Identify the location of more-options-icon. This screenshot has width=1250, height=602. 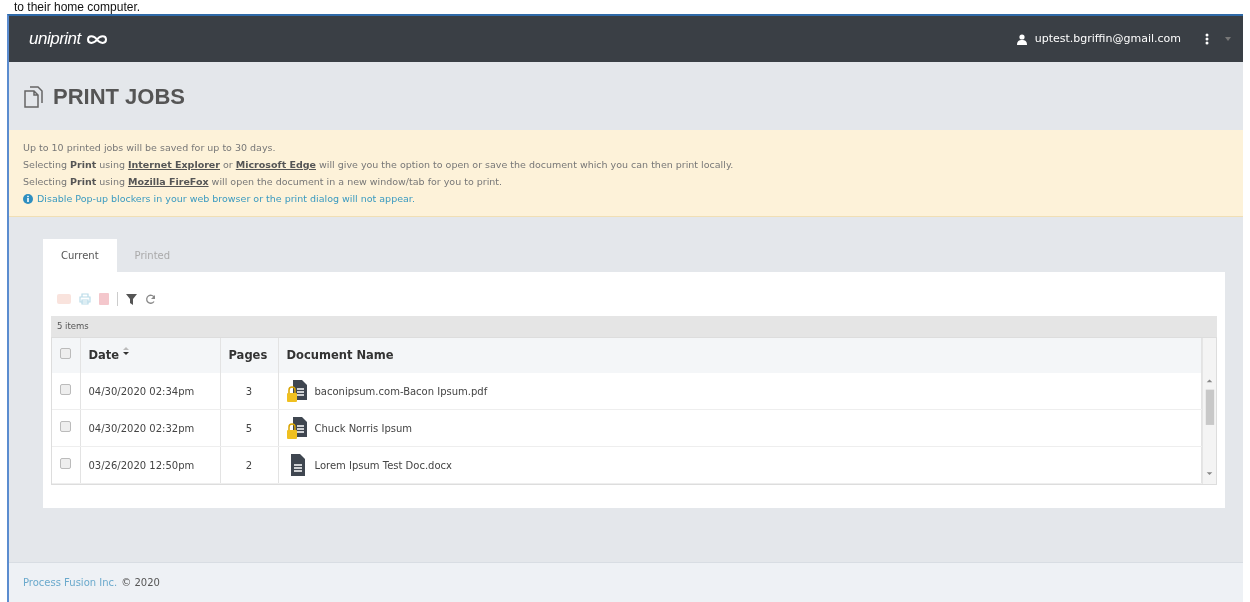
(1207, 39).